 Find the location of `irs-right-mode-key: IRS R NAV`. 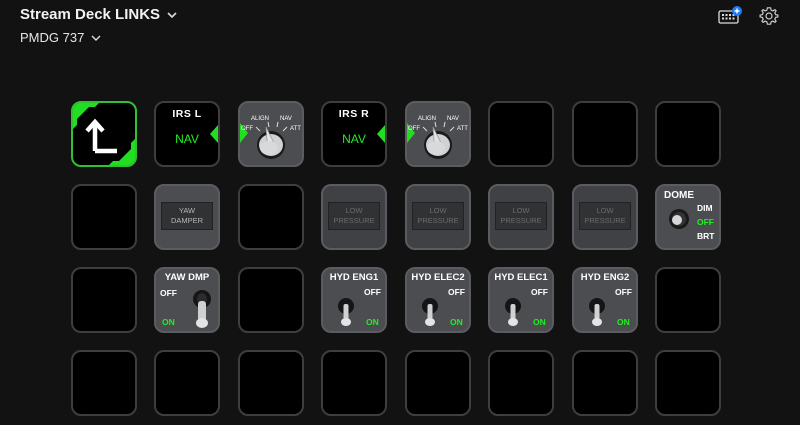

irs-right-mode-key: IRS R NAV is located at coordinates (354, 134).